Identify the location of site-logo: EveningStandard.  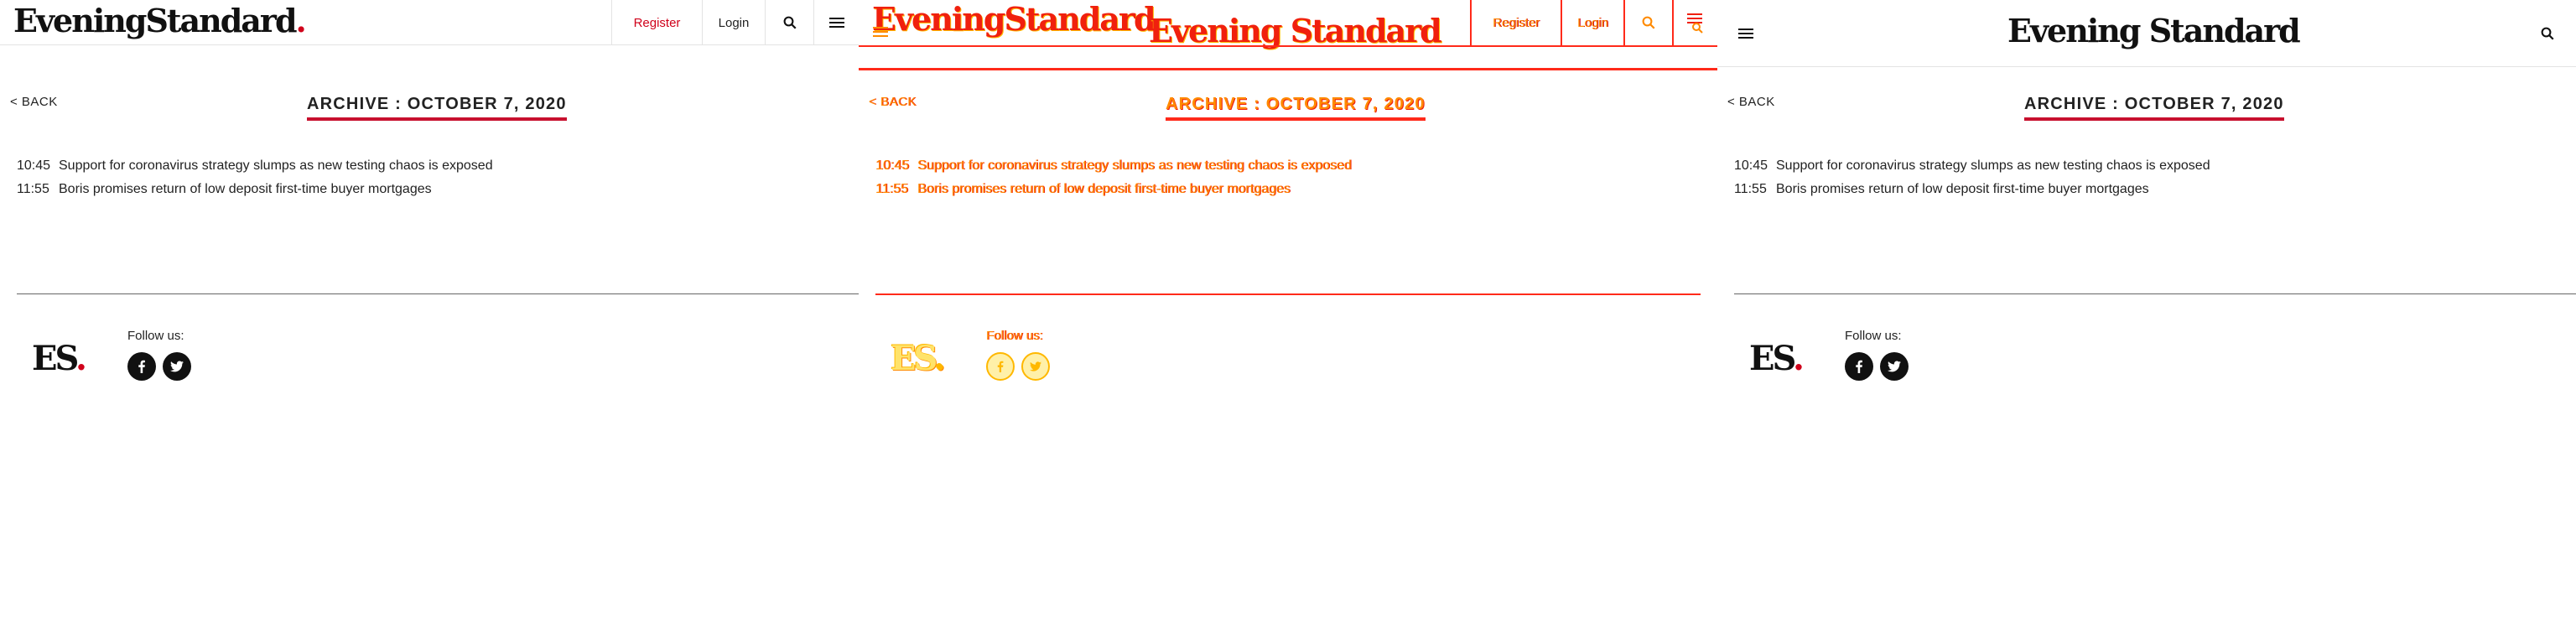
(1014, 19).